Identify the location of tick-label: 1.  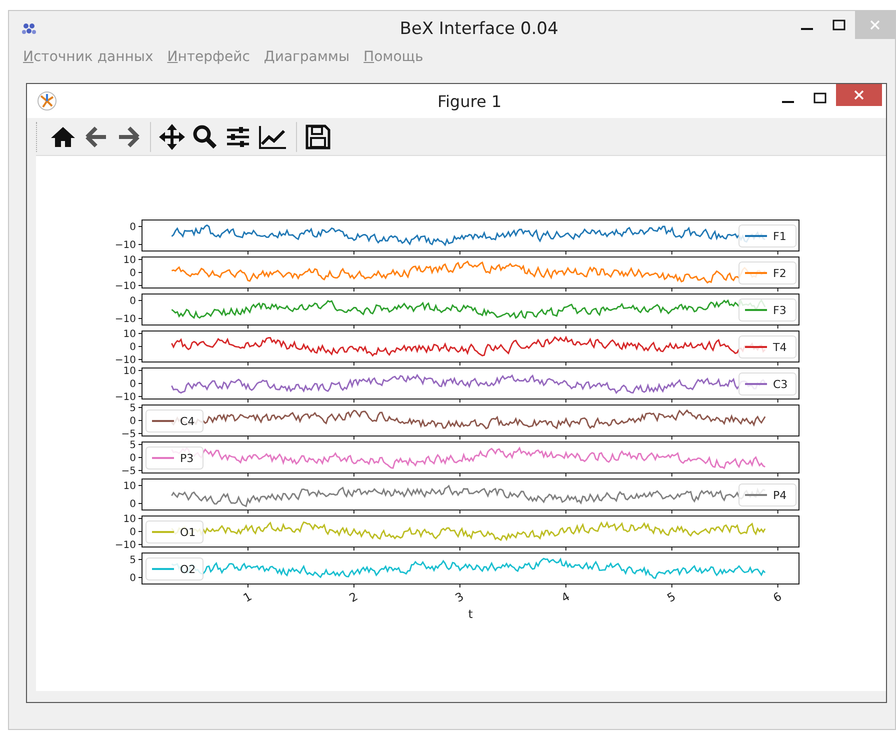
(247, 597).